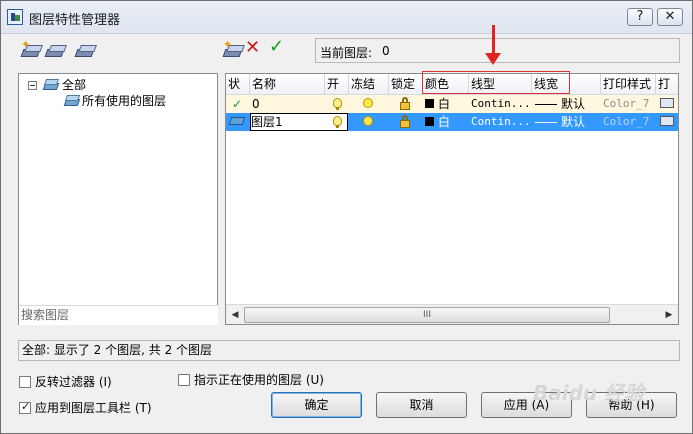 This screenshot has height=434, width=693. I want to click on ok-button: 确定, so click(316, 405).